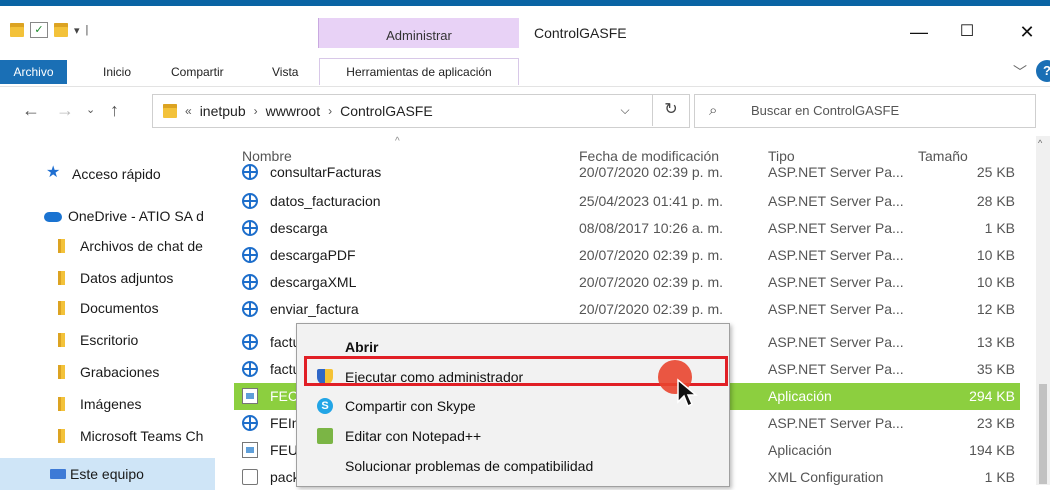 The image size is (1050, 490). What do you see at coordinates (625, 110) in the screenshot?
I see `address-dropdown-icon: ⌵` at bounding box center [625, 110].